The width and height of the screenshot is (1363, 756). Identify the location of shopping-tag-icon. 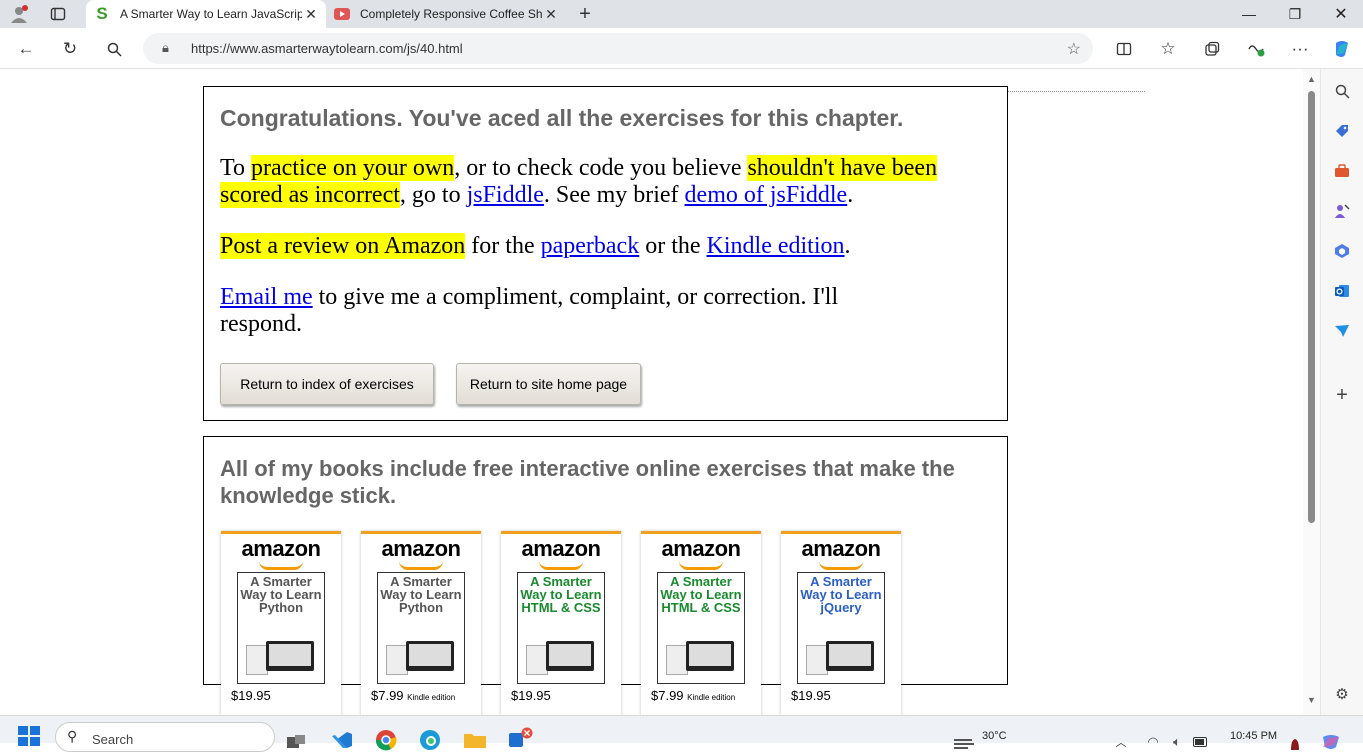
(1342, 131).